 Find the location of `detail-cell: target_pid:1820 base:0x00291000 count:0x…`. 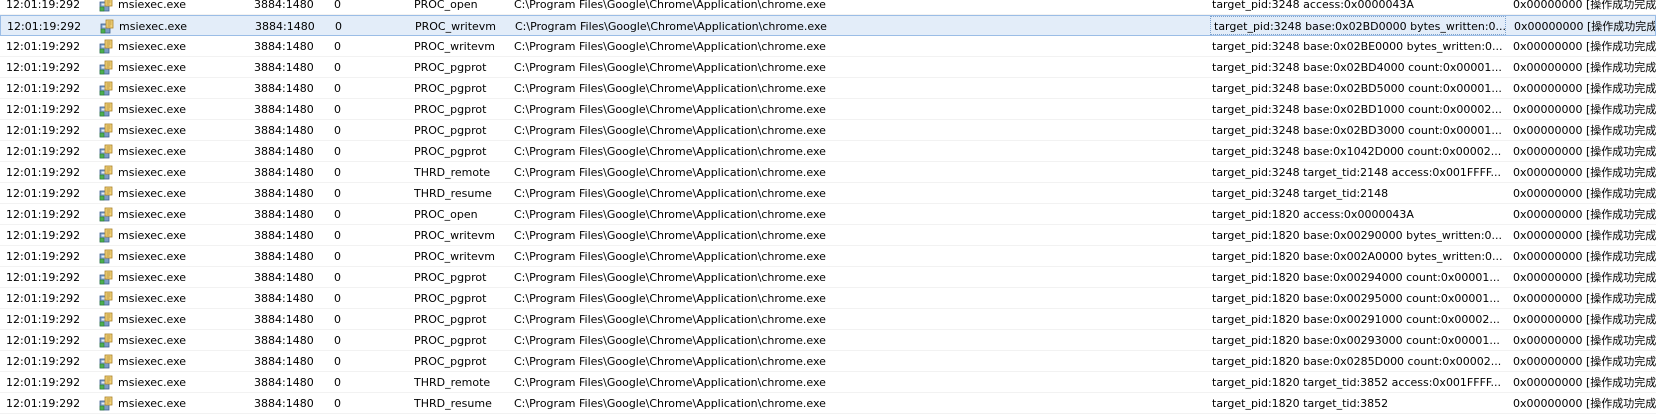

detail-cell: target_pid:1820 base:0x00291000 count:0x… is located at coordinates (1356, 319).